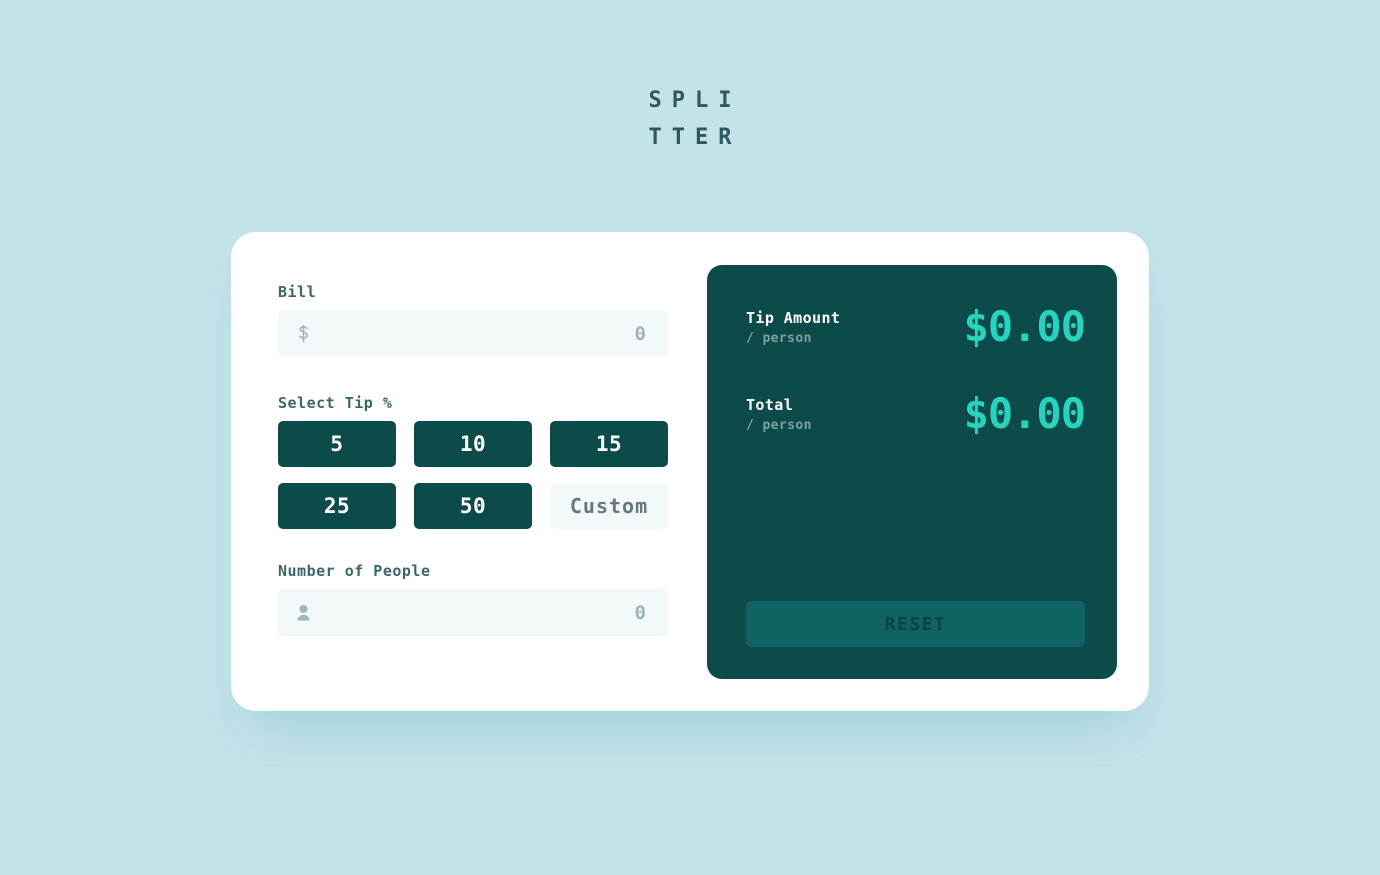 The image size is (1380, 875). I want to click on total-labels: Total / person, so click(779, 414).